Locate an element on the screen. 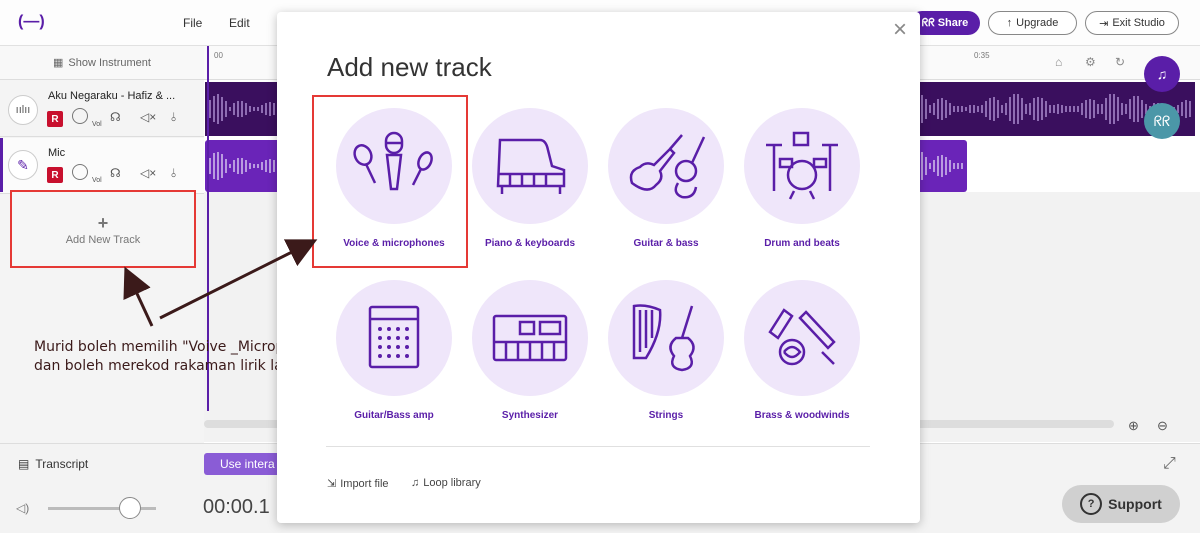 The width and height of the screenshot is (1200, 533). arrow-to-add-track is located at coordinates (138, 296).